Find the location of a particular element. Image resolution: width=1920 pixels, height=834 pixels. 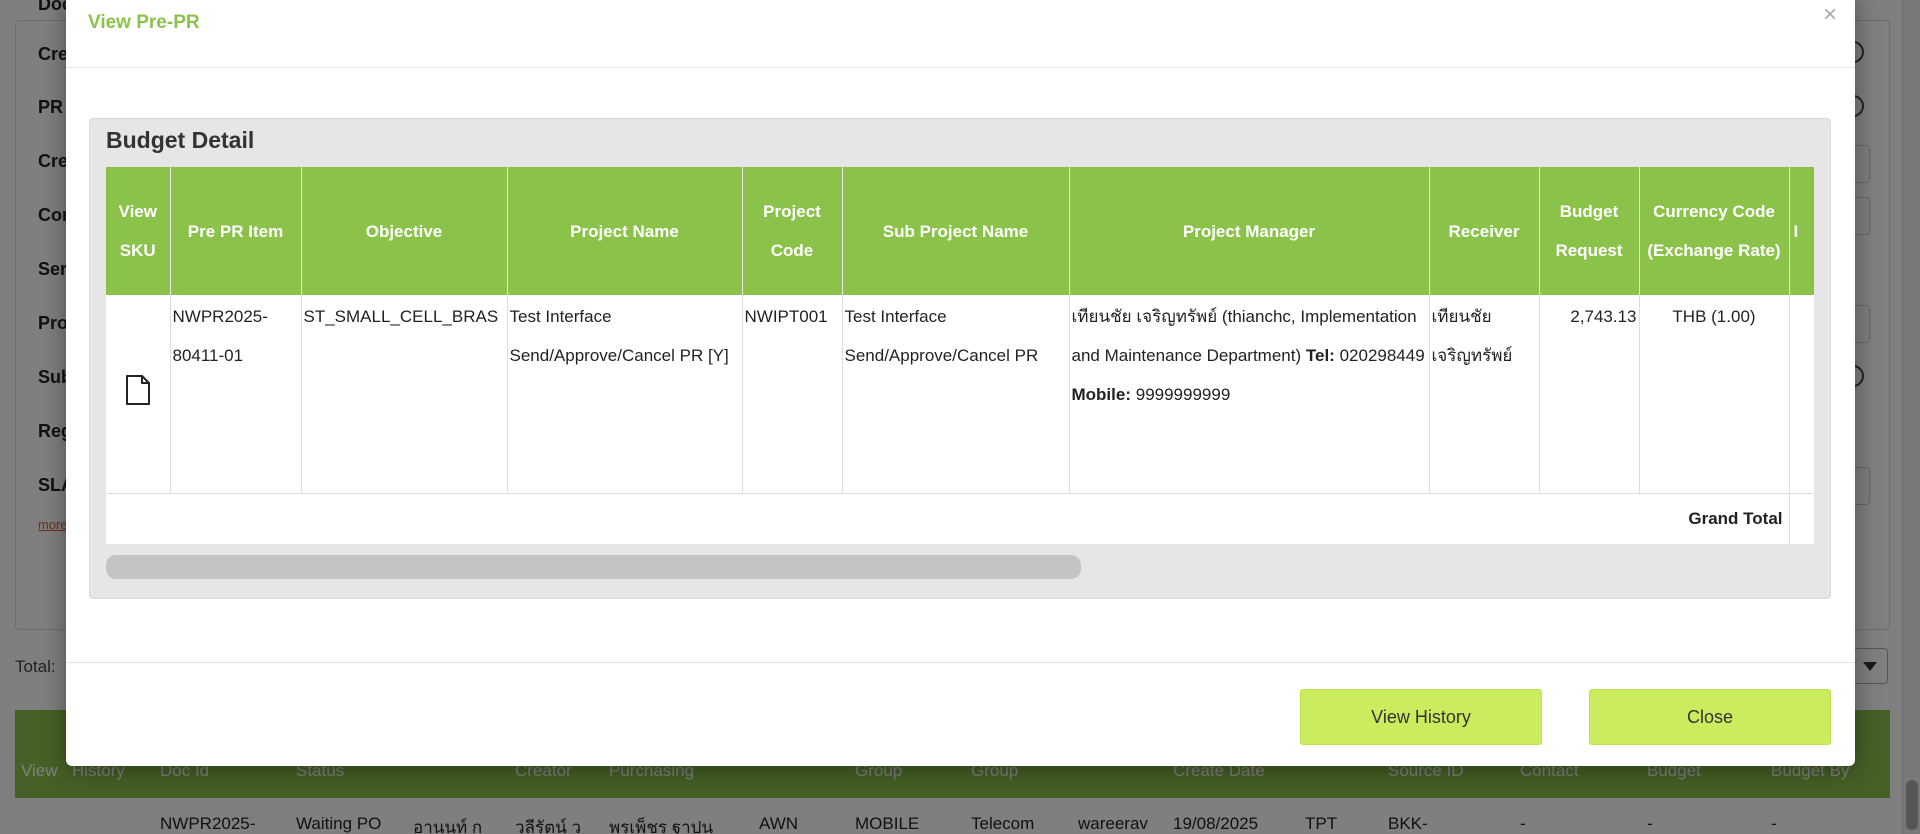

header-currency-code: Currency Code (Exchange Rate) is located at coordinates (1714, 231).